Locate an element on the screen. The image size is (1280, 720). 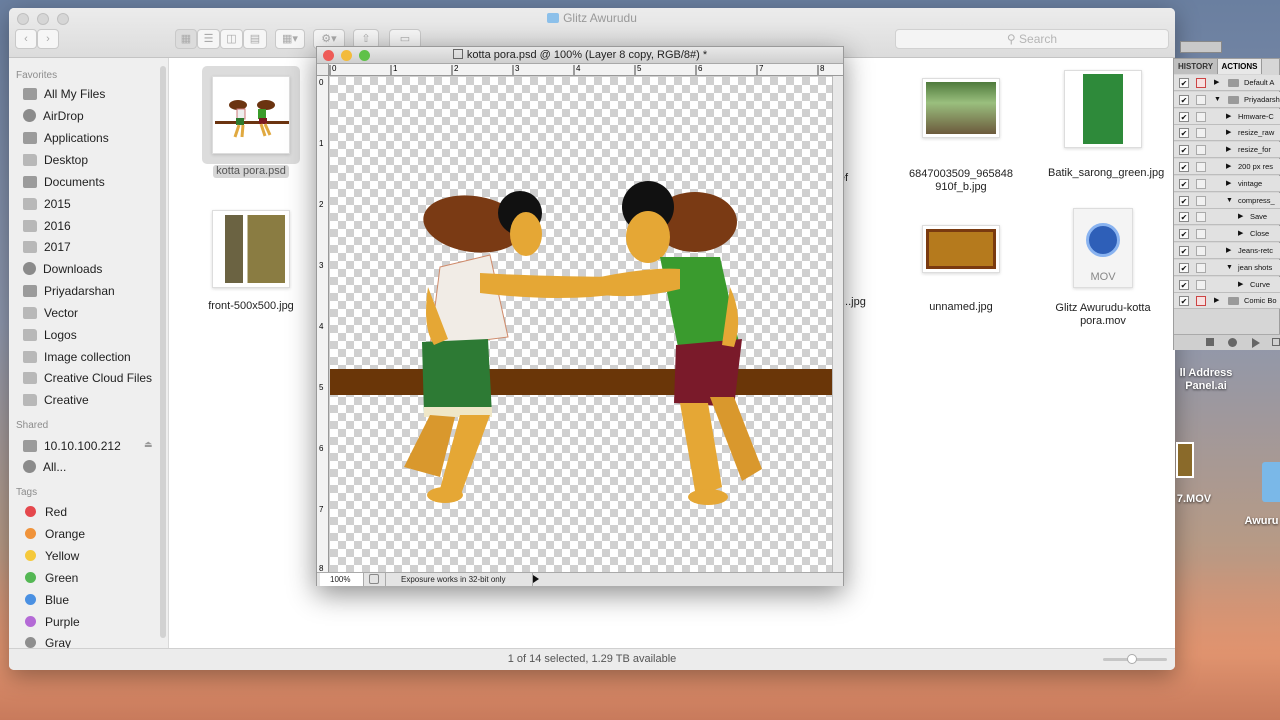
panel-dock-handle is located at coordinates (1201, 47).